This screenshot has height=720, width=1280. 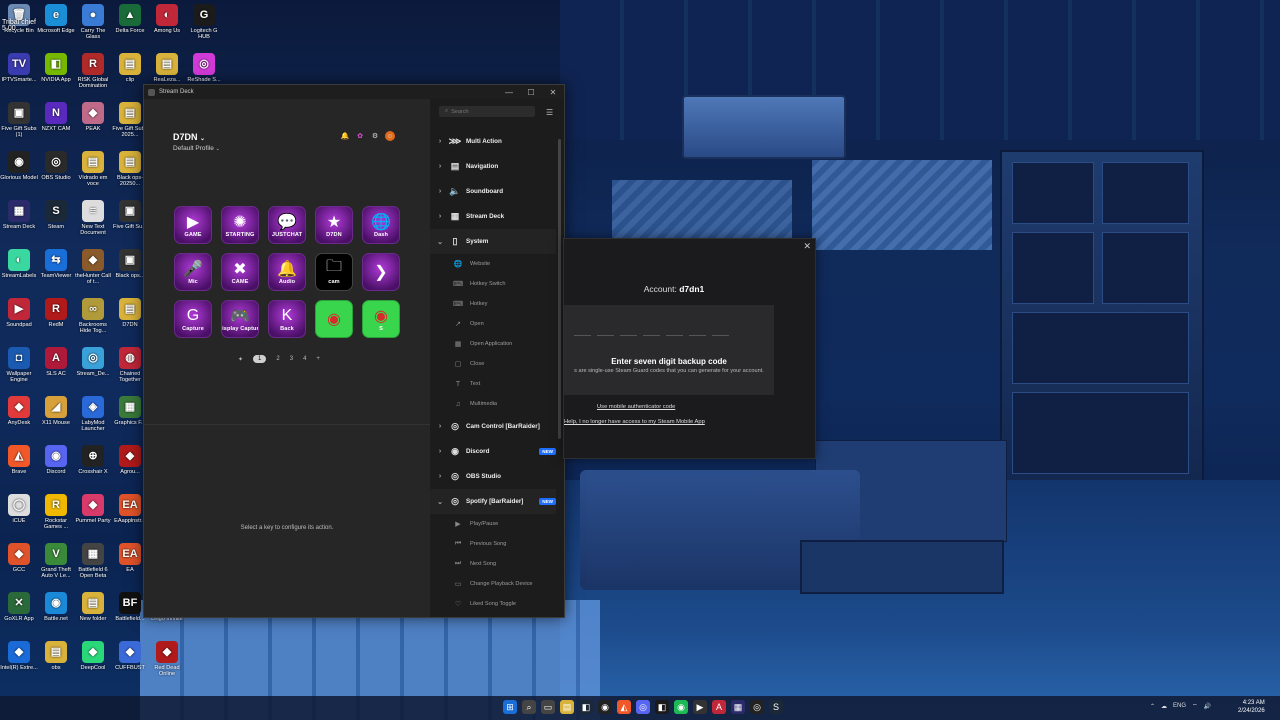 I want to click on desktop-icon: A SLS AC, so click(x=56, y=362).